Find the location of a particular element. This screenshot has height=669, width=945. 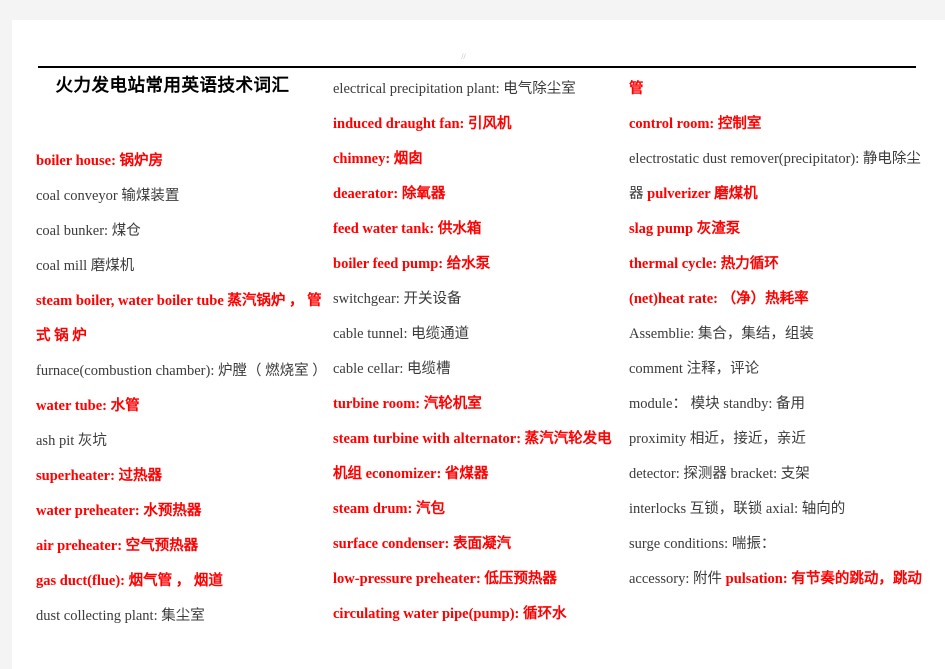

entry-water-tube: water tube: 水管 is located at coordinates (88, 406).